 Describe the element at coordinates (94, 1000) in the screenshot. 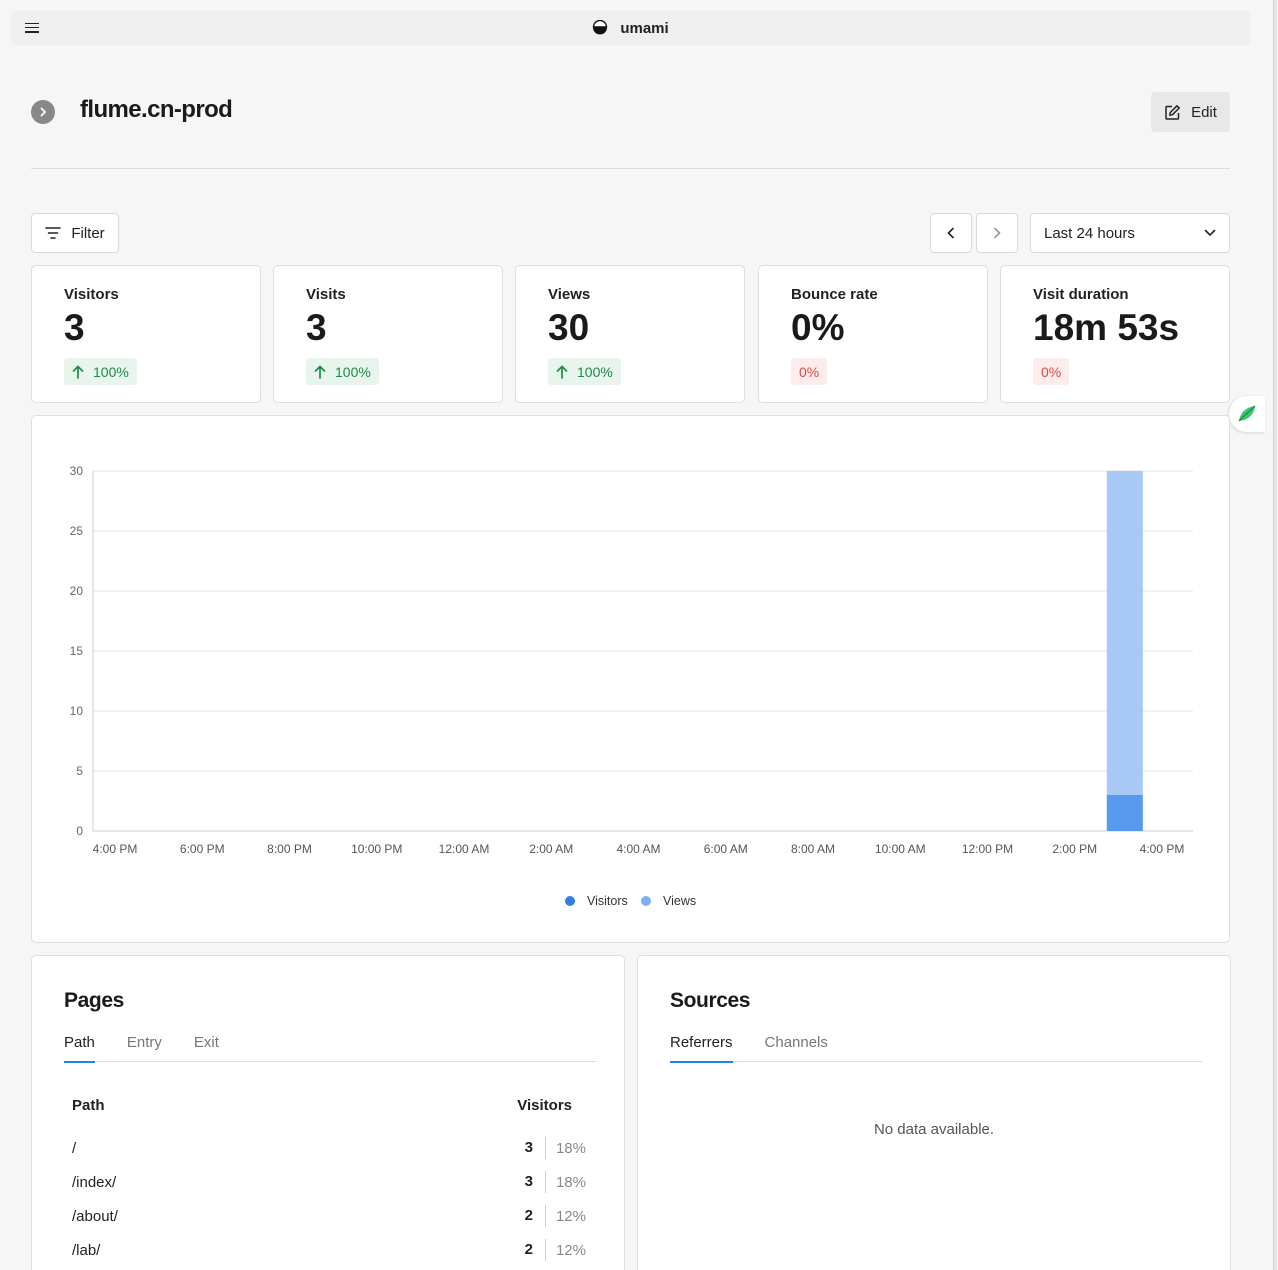

I see `pages-title: Pages` at that location.